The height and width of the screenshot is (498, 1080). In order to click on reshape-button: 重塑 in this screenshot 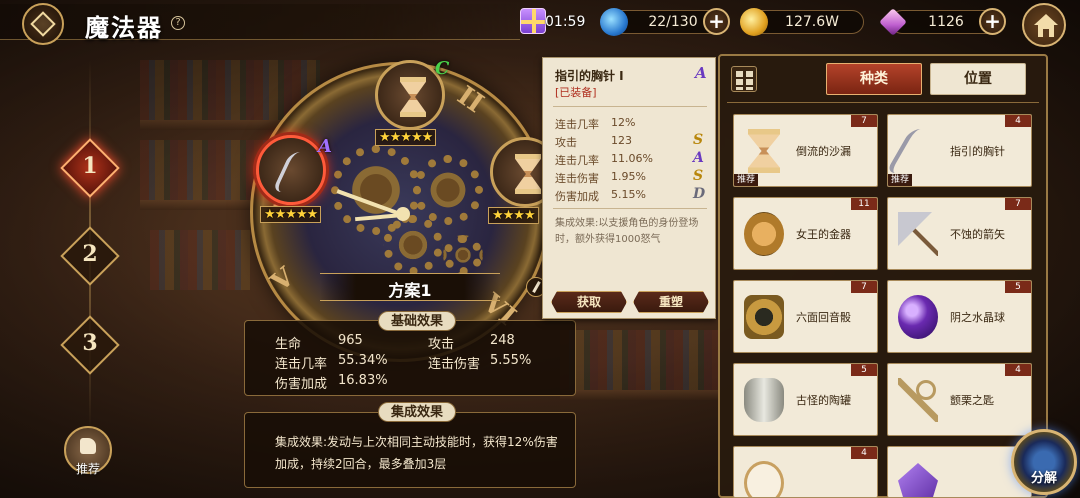, I will do `click(671, 302)`.